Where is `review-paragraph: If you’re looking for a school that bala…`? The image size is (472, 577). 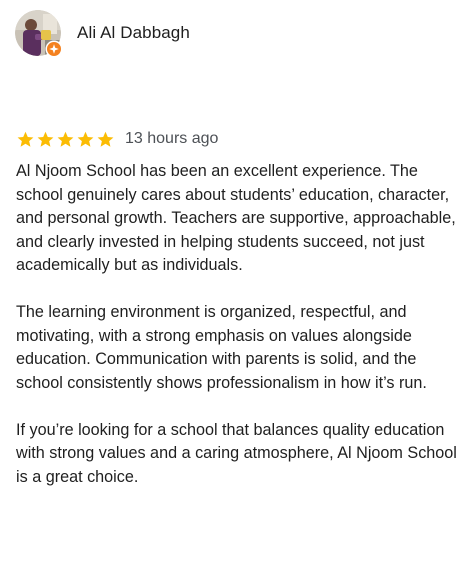
review-paragraph: If you’re looking for a school that bala… is located at coordinates (236, 453).